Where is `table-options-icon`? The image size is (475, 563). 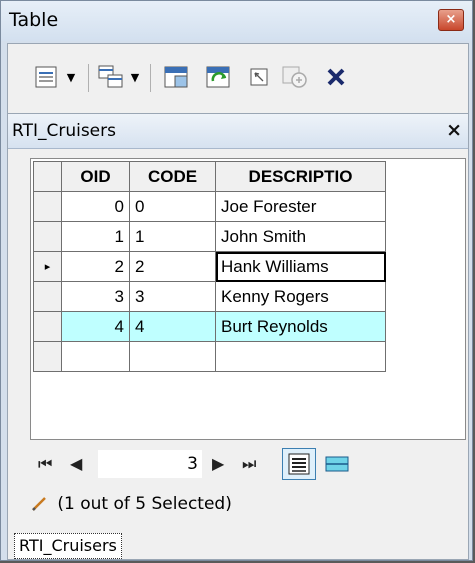 table-options-icon is located at coordinates (46, 77).